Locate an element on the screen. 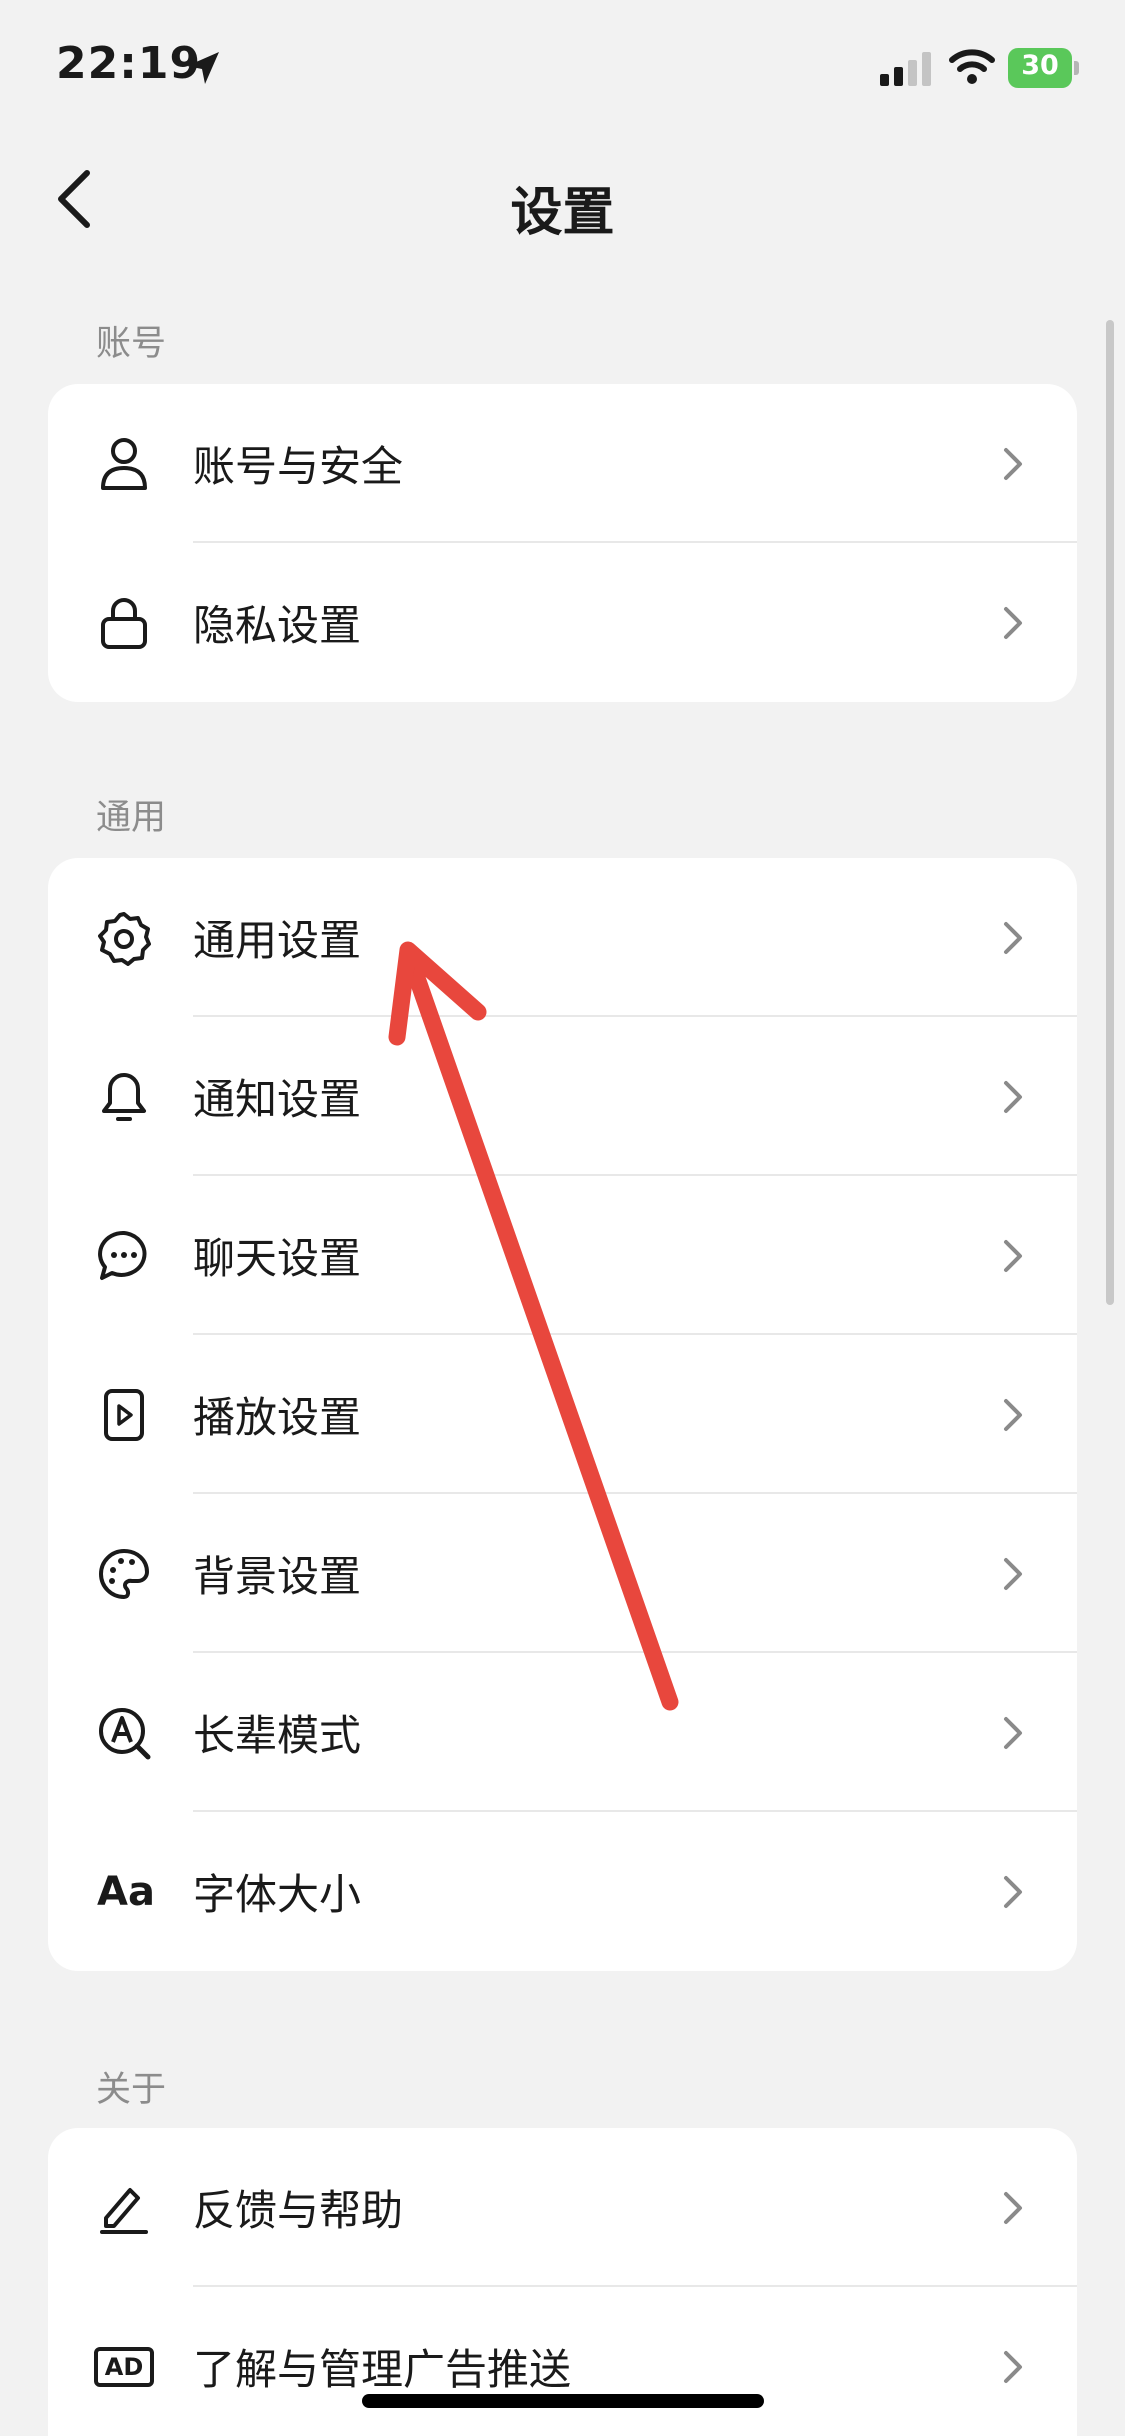 This screenshot has height=2436, width=1125. settings-row-ad-management: AD 了解与管理广告推送 is located at coordinates (562, 2361).